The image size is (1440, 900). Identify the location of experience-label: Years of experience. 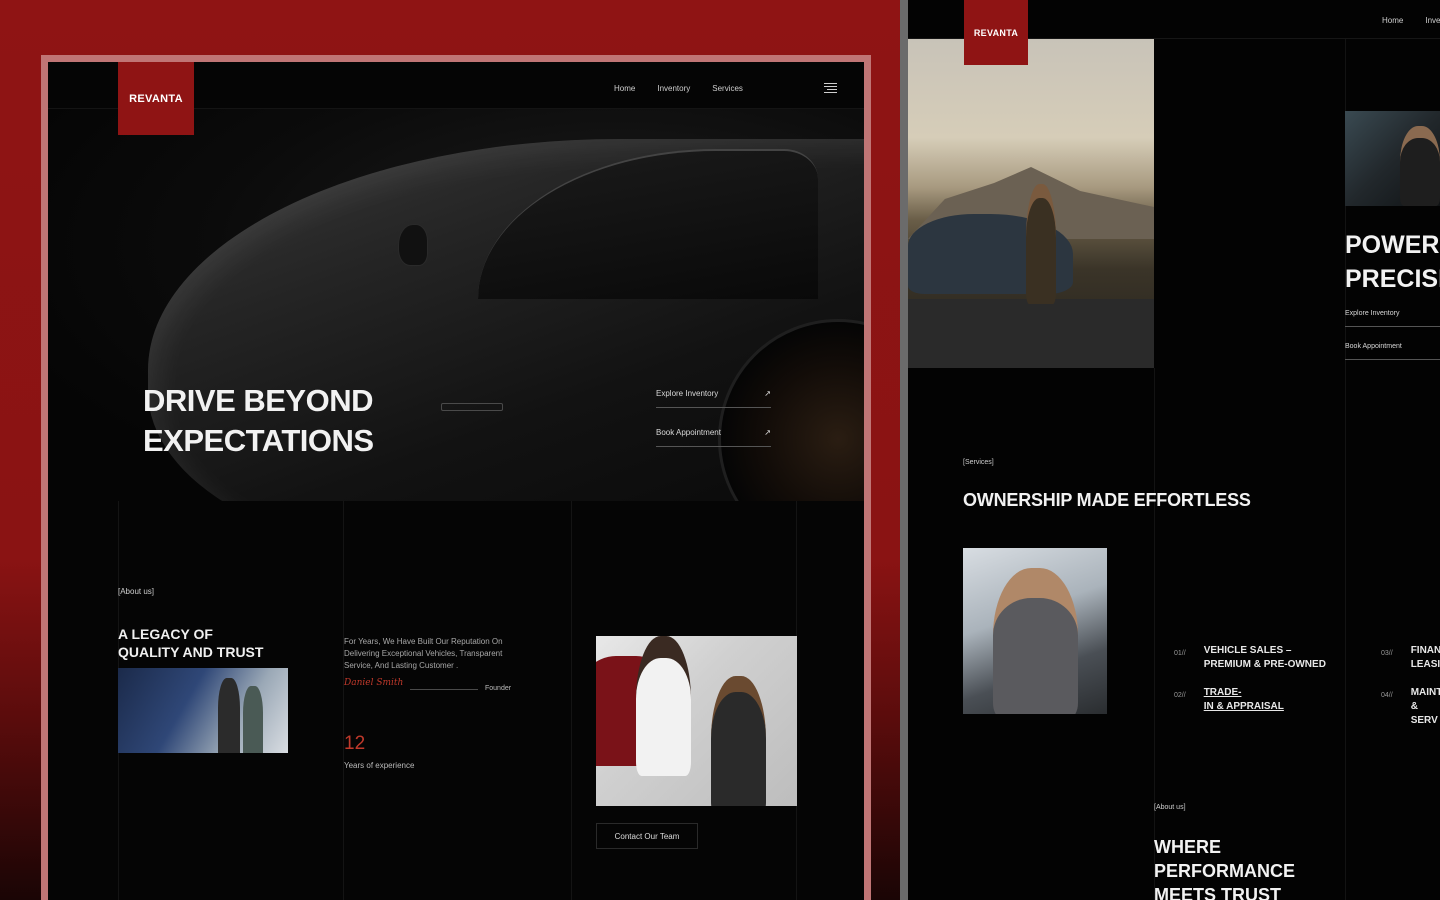
(379, 765).